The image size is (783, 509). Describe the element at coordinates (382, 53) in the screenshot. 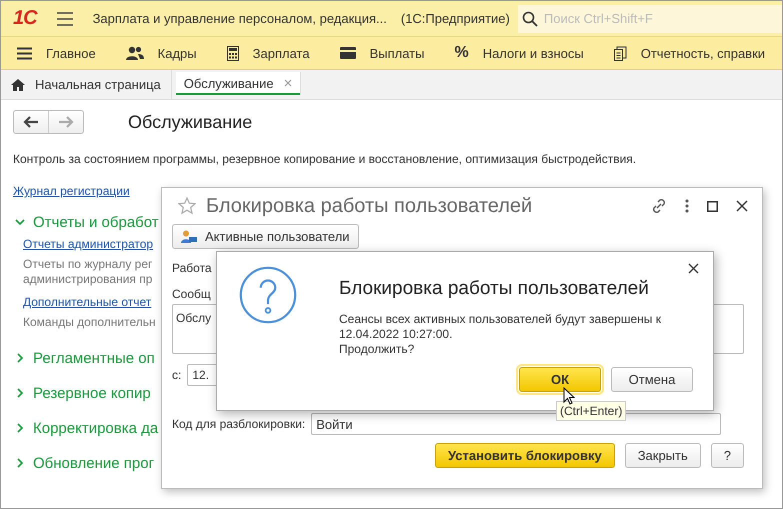

I see `section-item: Выплаты` at that location.